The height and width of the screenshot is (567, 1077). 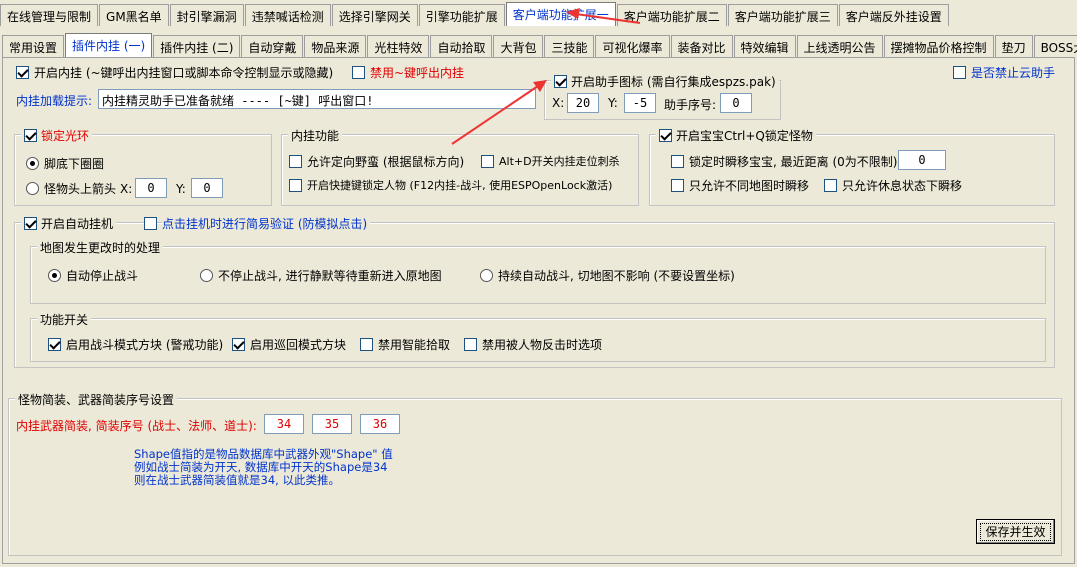 I want to click on pet-teleport-checkbox, so click(x=677, y=161).